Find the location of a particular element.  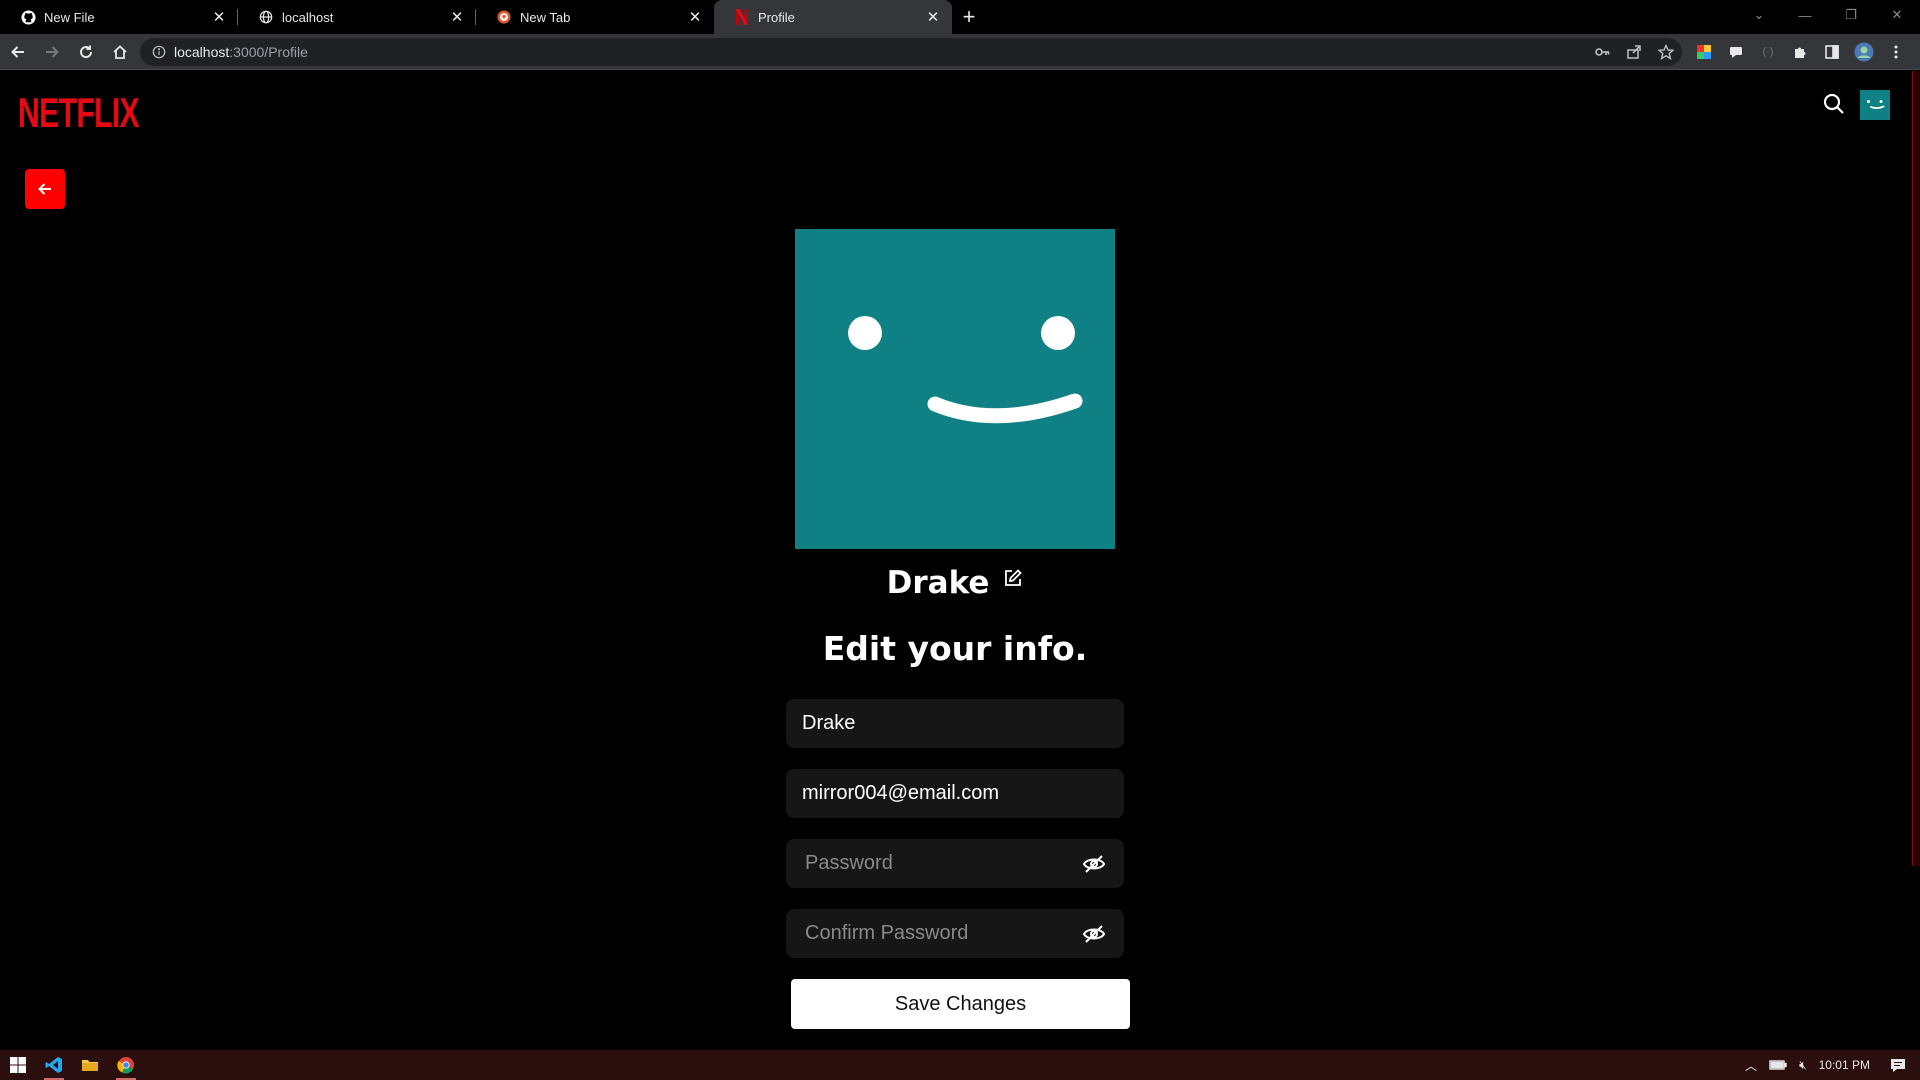

omnibox-actions is located at coordinates (1634, 52).